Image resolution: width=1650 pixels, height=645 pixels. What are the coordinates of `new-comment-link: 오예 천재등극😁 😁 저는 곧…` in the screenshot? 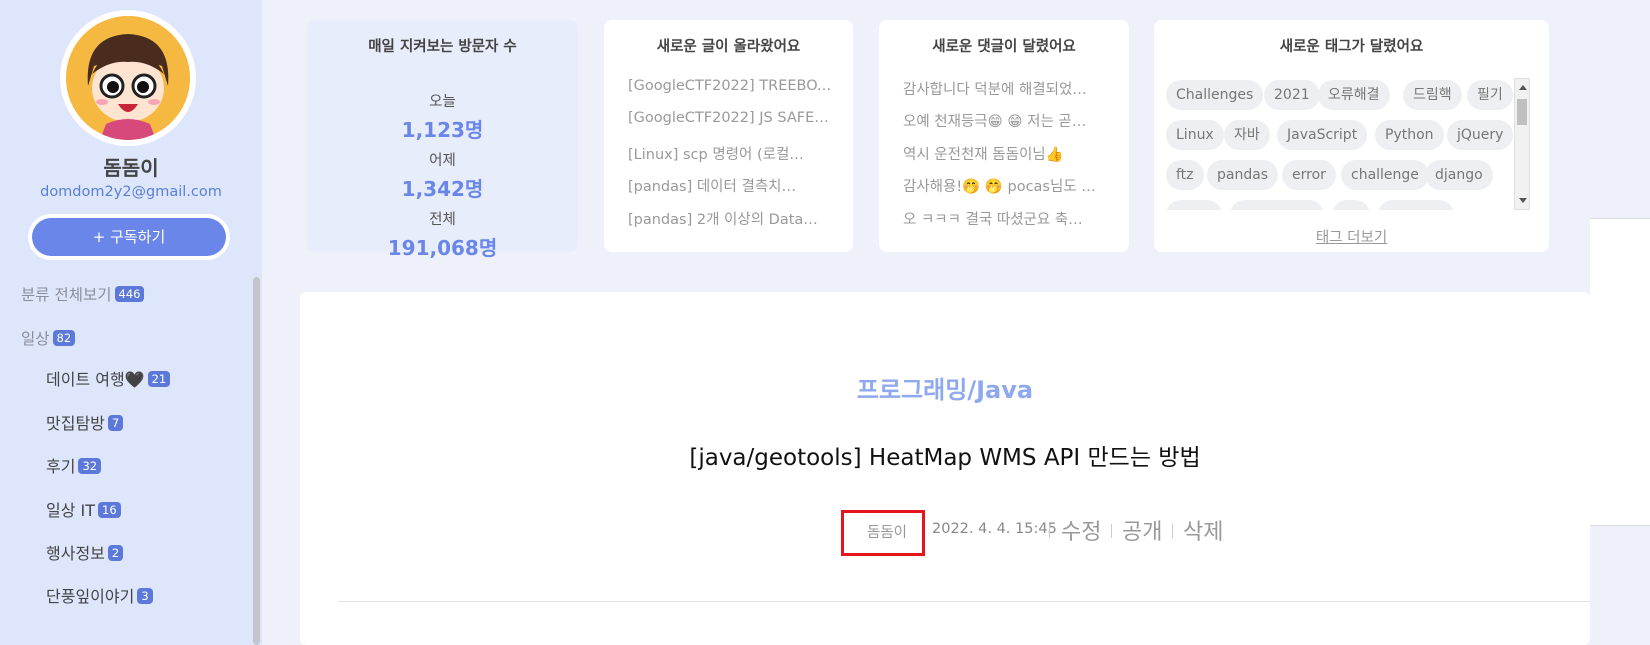 It's located at (1005, 120).